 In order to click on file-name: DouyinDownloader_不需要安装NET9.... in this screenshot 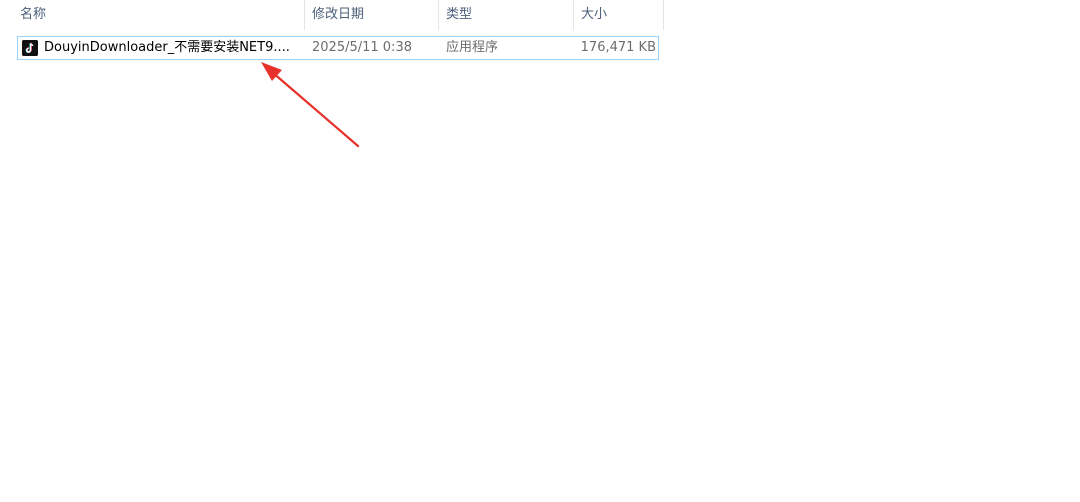, I will do `click(176, 48)`.